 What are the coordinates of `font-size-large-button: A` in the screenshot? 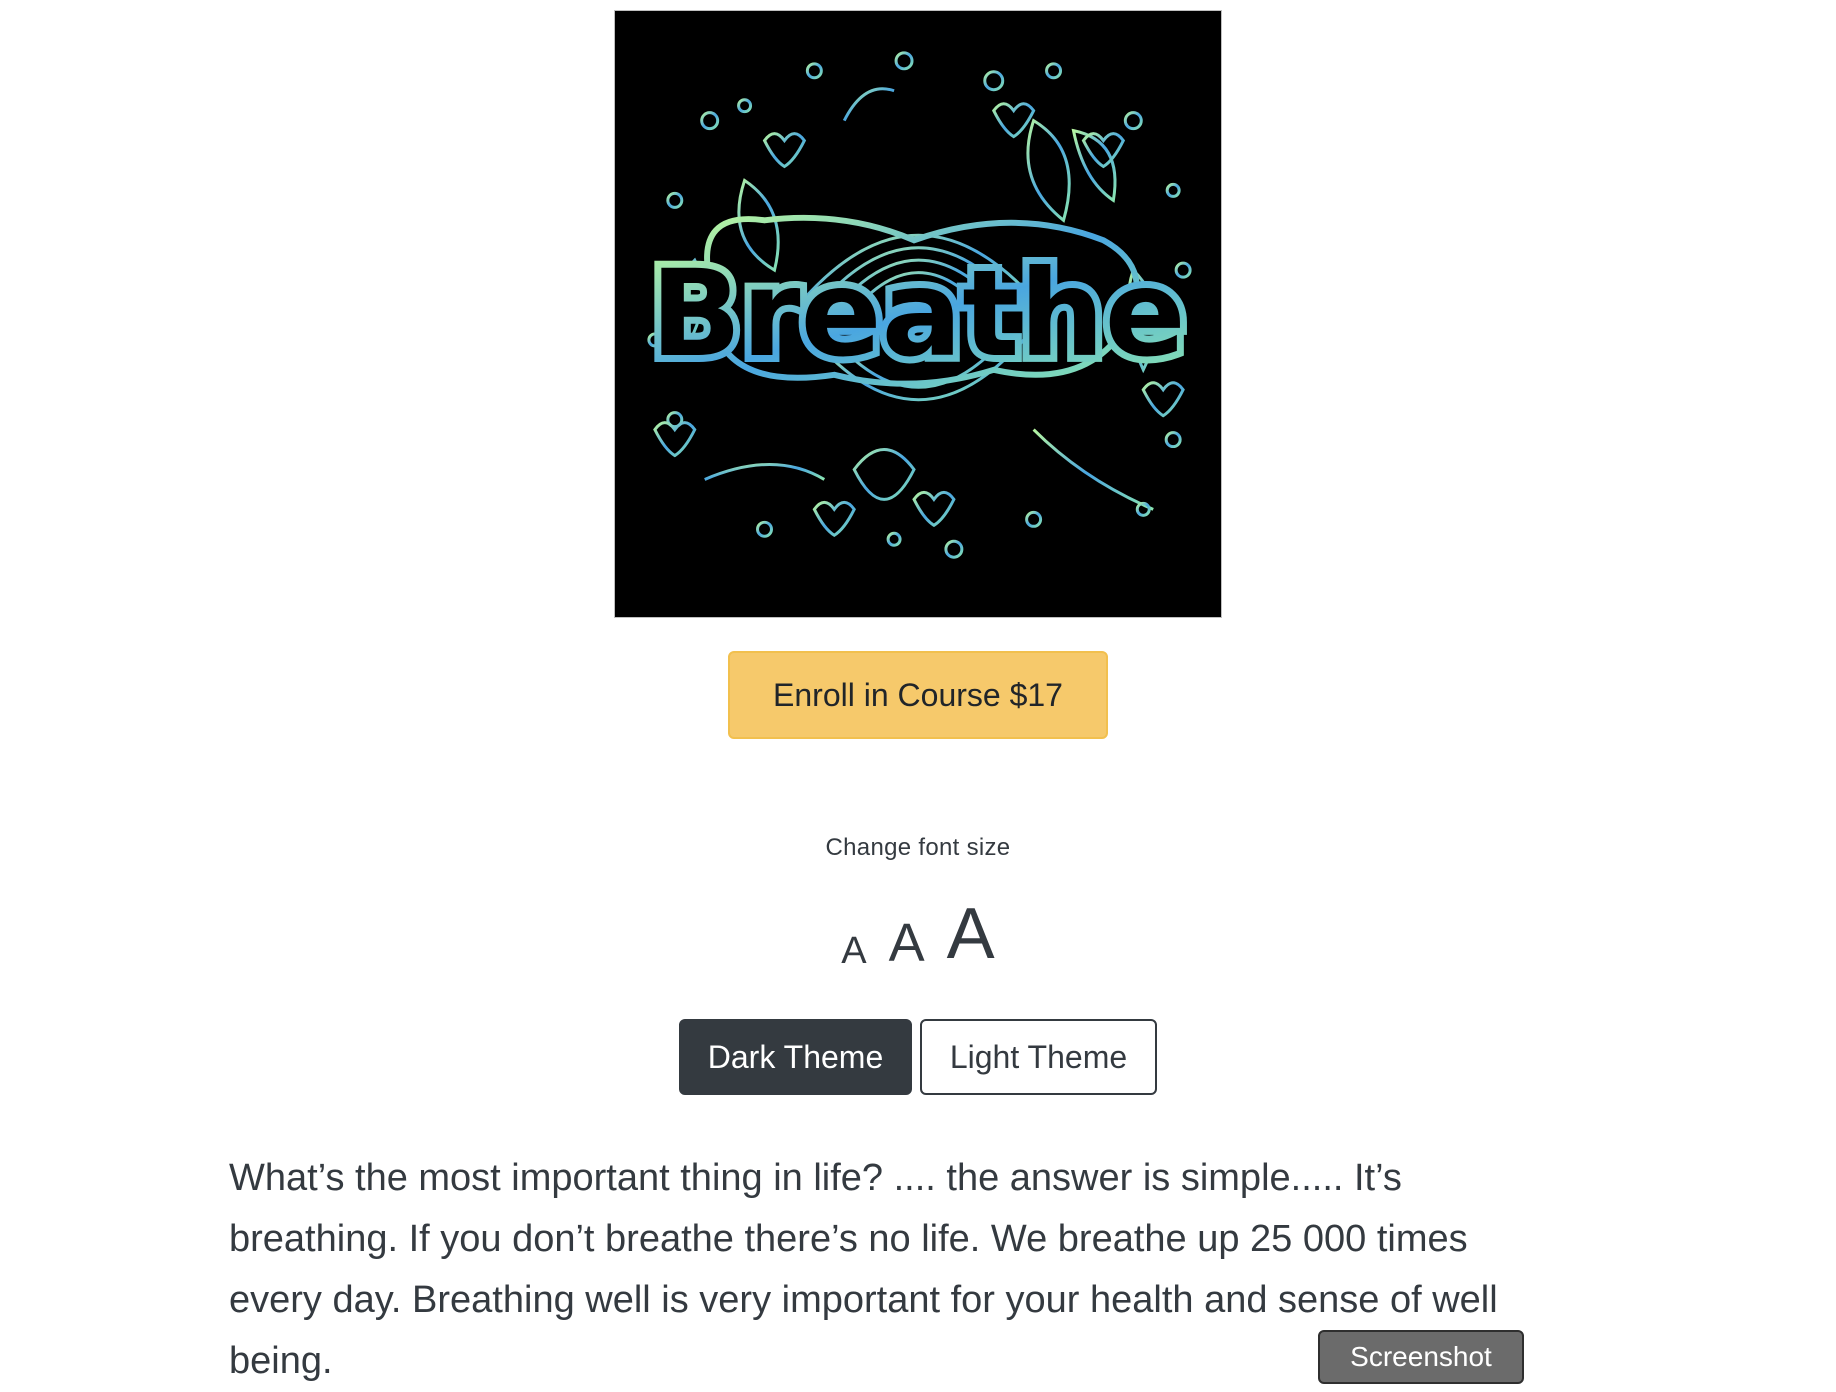 It's located at (971, 934).